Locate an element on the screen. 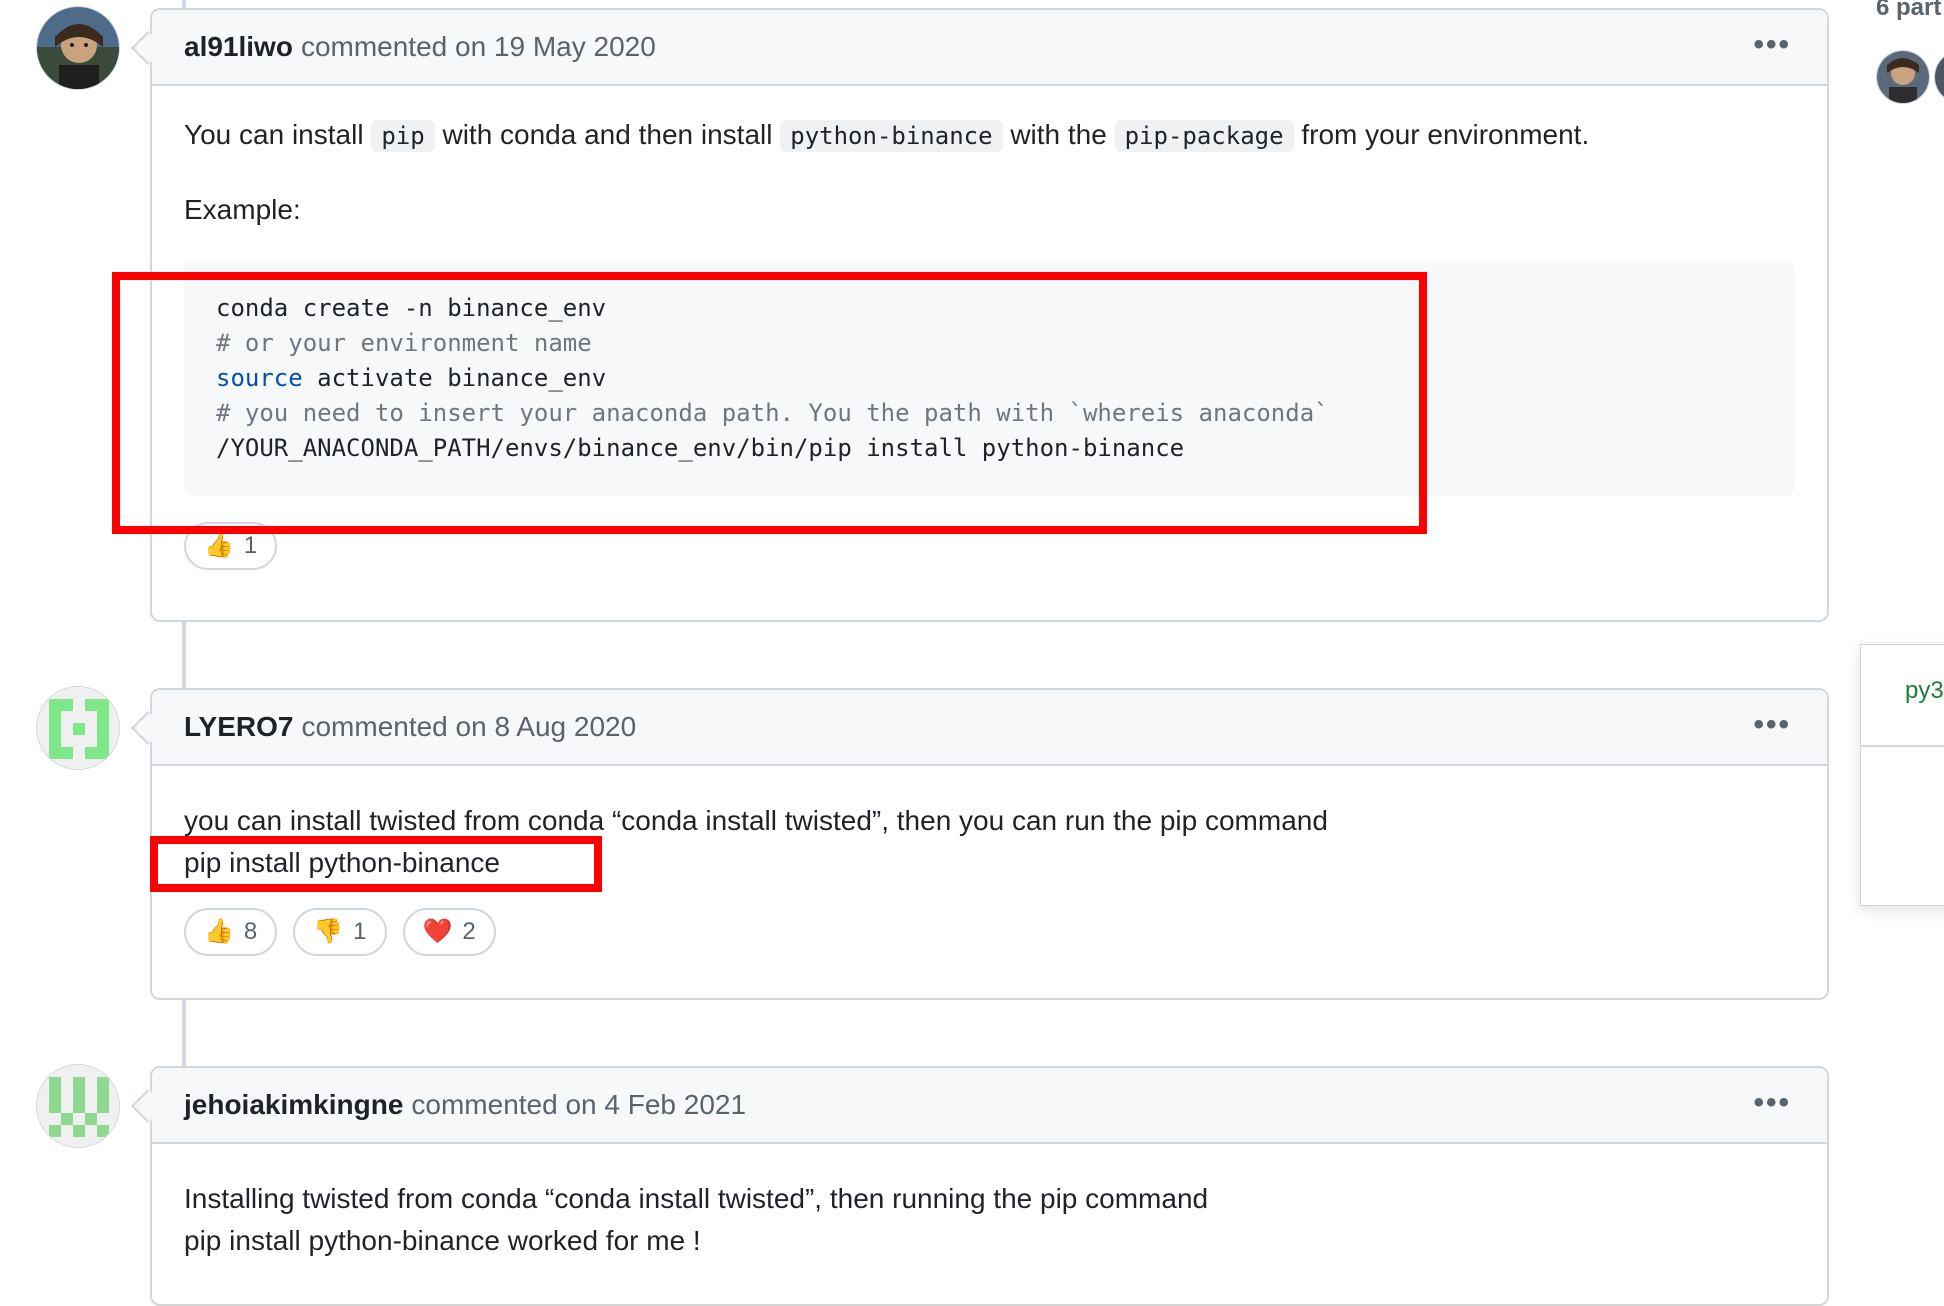 This screenshot has width=1944, height=1306. text-segment: from your environment. is located at coordinates (1445, 134).